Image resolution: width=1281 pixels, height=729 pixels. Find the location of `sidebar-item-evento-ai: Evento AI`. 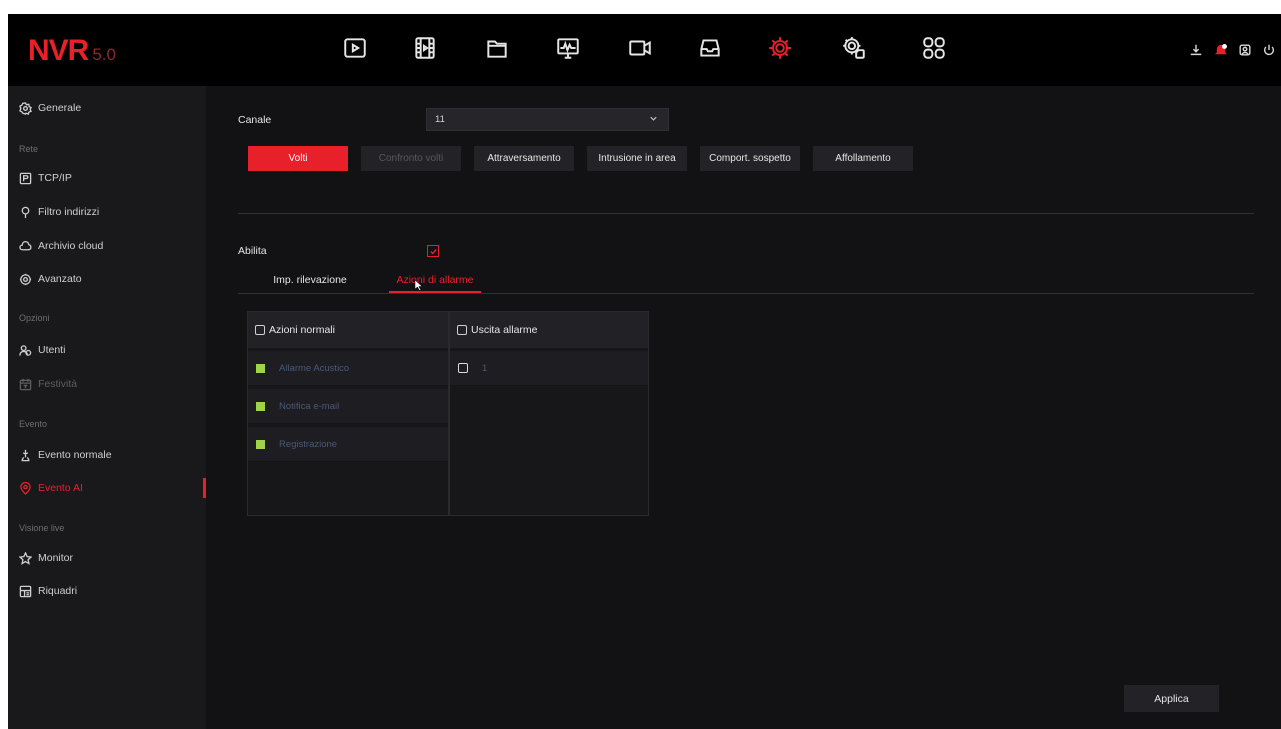

sidebar-item-evento-ai: Evento AI is located at coordinates (107, 488).